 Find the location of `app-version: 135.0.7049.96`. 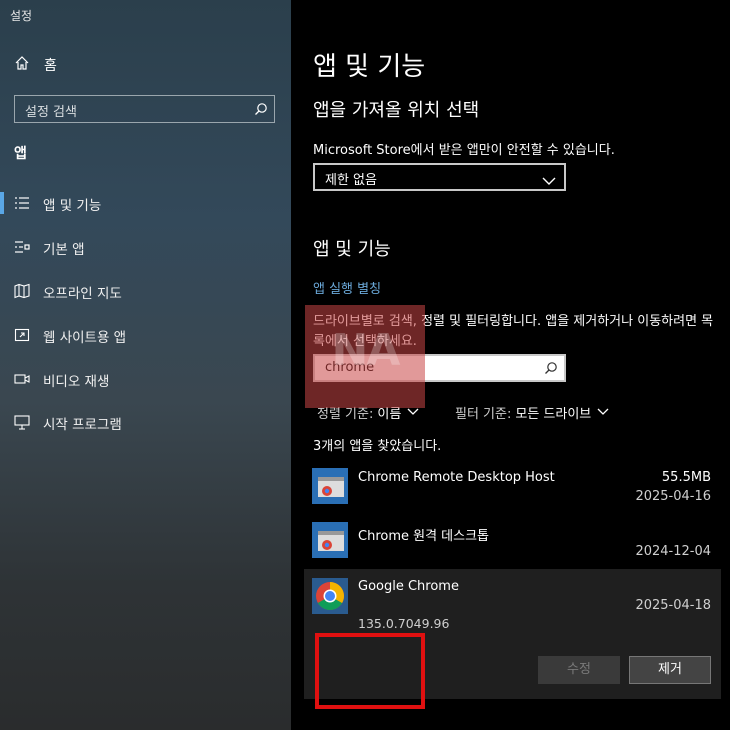

app-version: 135.0.7049.96 is located at coordinates (404, 623).